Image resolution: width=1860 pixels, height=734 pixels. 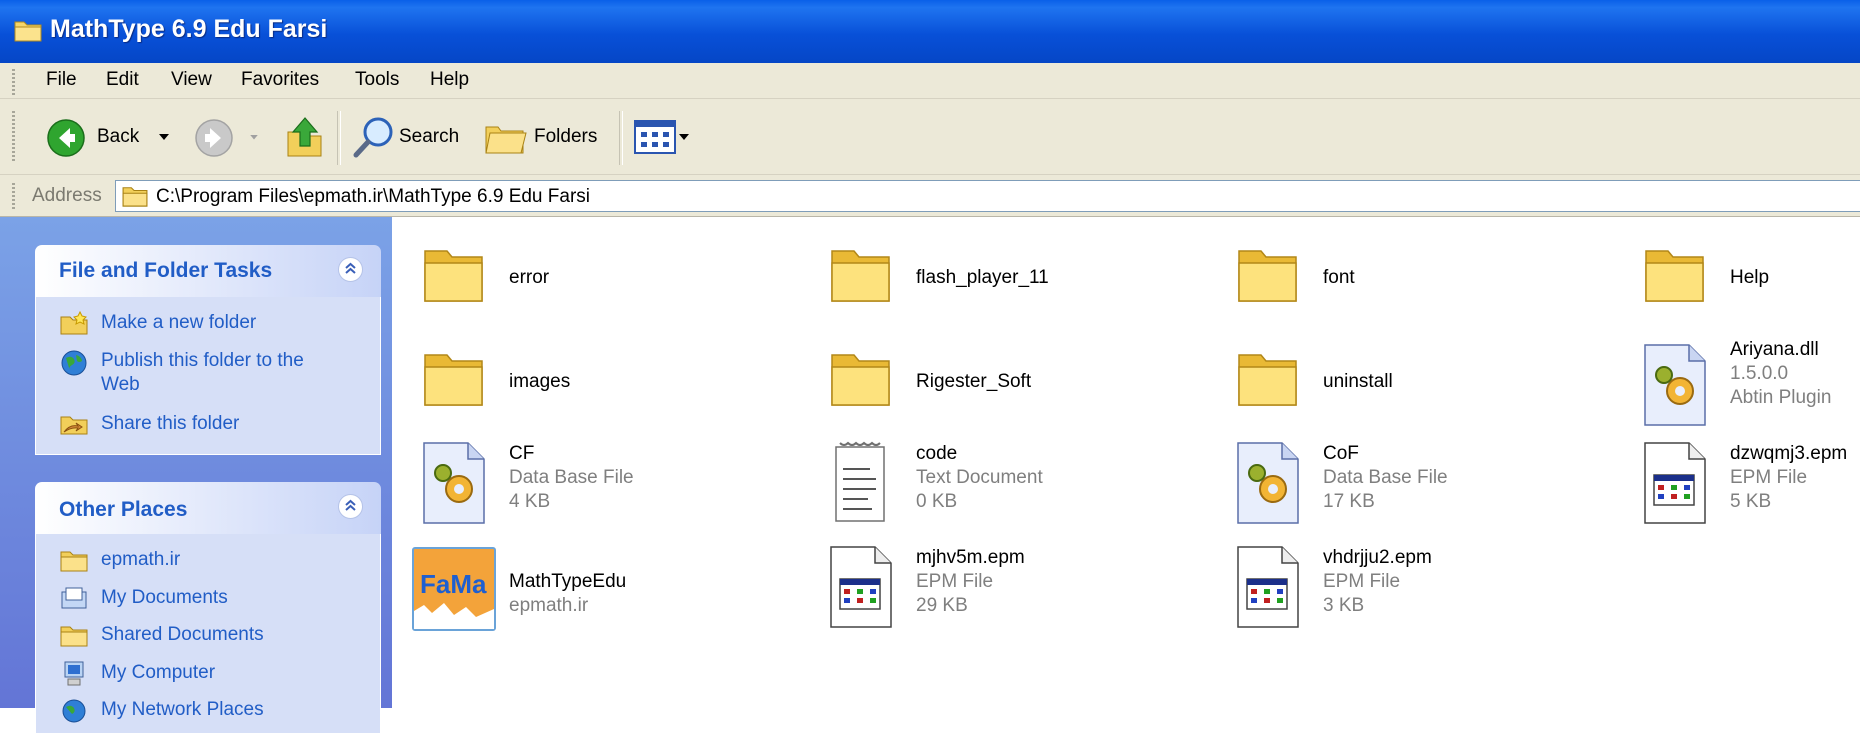 I want to click on file-item-folder: Rigester_Soft, so click(x=978, y=382).